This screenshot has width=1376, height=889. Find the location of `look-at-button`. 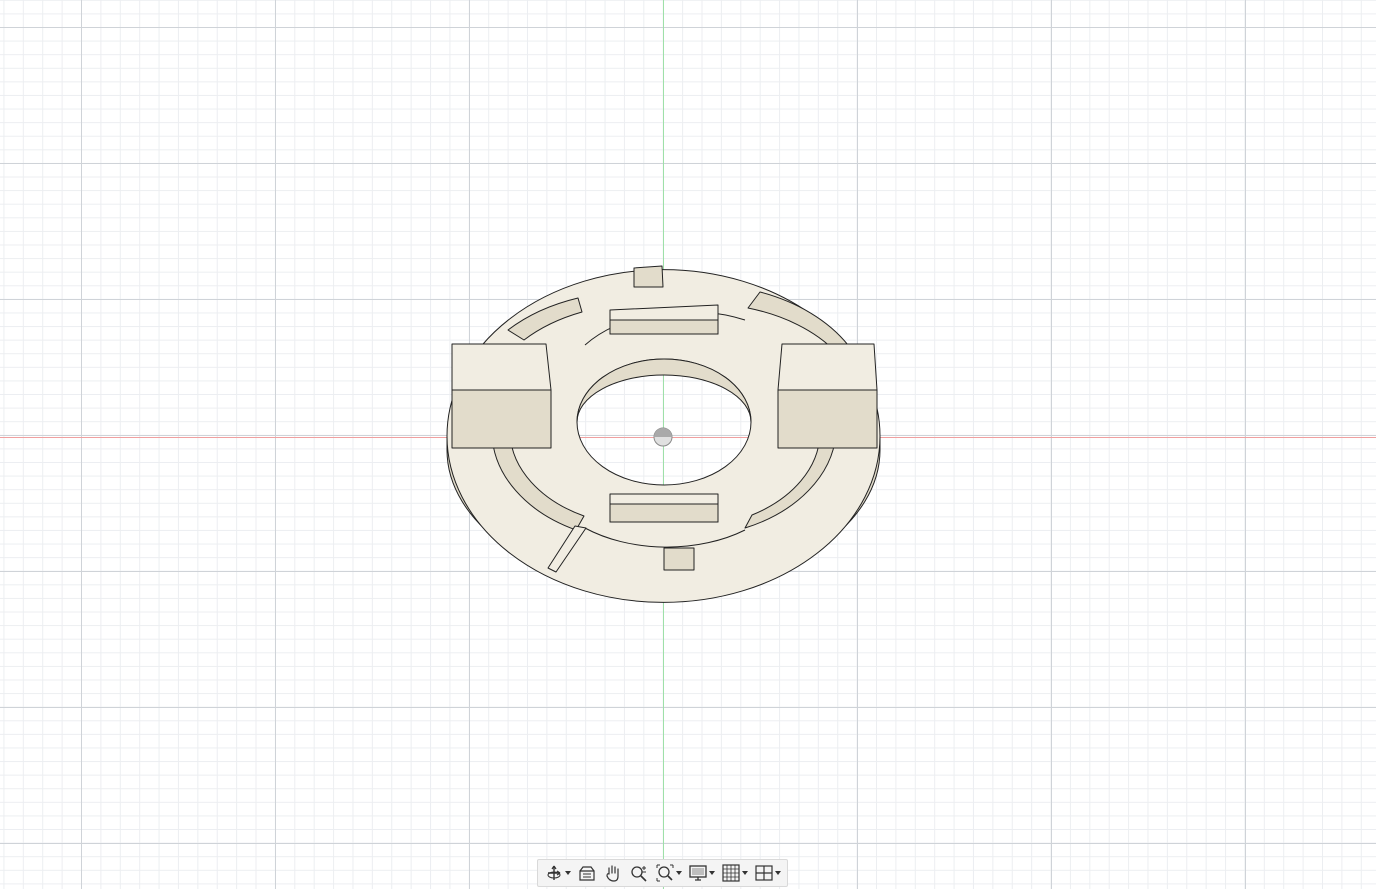

look-at-button is located at coordinates (587, 873).